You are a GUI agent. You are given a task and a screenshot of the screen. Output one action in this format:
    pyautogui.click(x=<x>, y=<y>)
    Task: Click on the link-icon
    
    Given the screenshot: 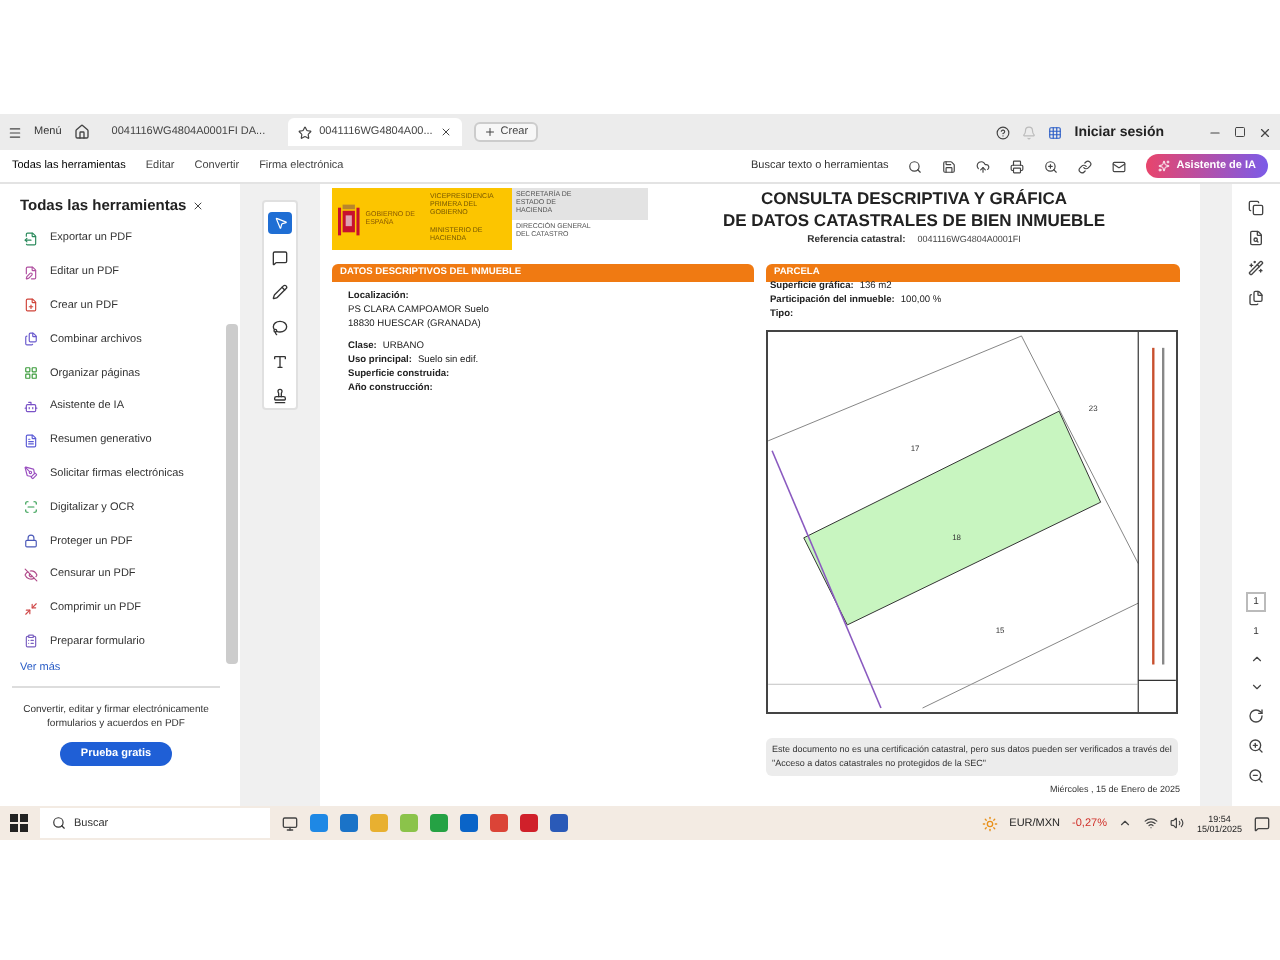 What is the action you would take?
    pyautogui.click(x=1085, y=166)
    